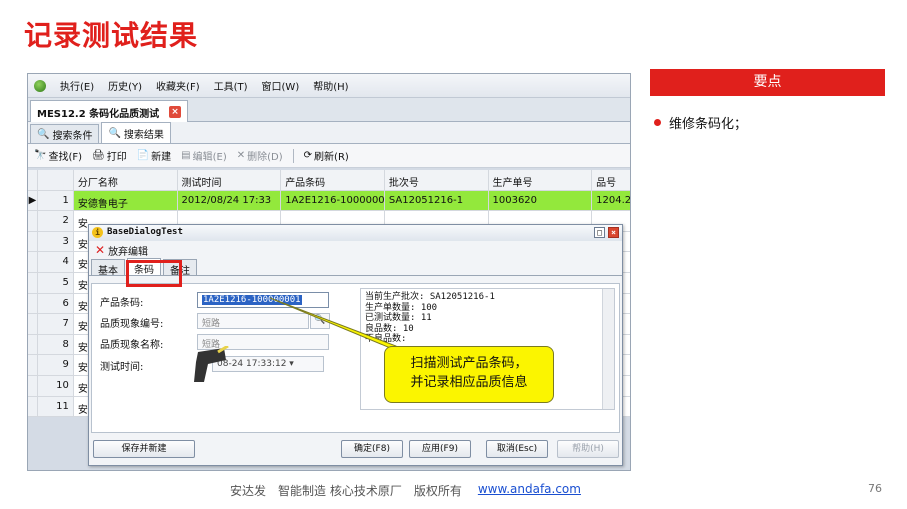 The image size is (907, 509). I want to click on defect-code-input: 短路, so click(253, 321).